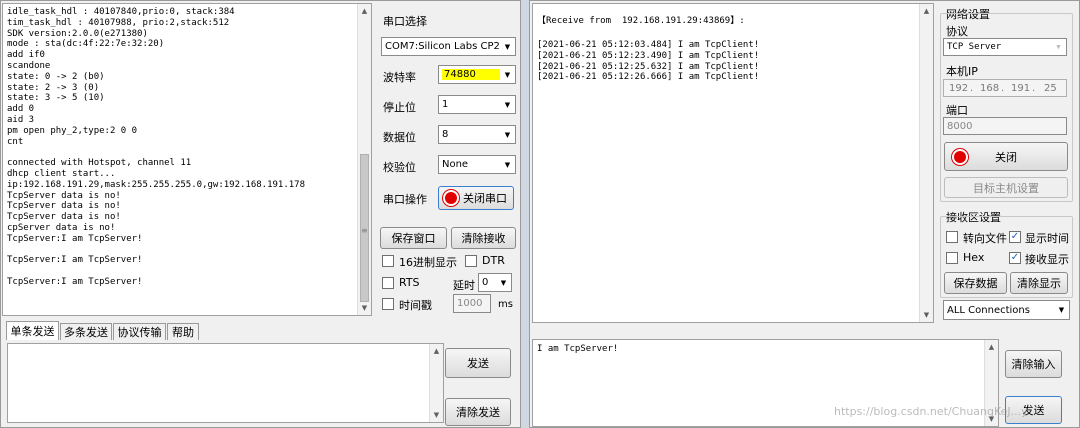 Image resolution: width=1080 pixels, height=428 pixels. Describe the element at coordinates (1047, 259) in the screenshot. I see `recv-show-label: 接收显示` at that location.